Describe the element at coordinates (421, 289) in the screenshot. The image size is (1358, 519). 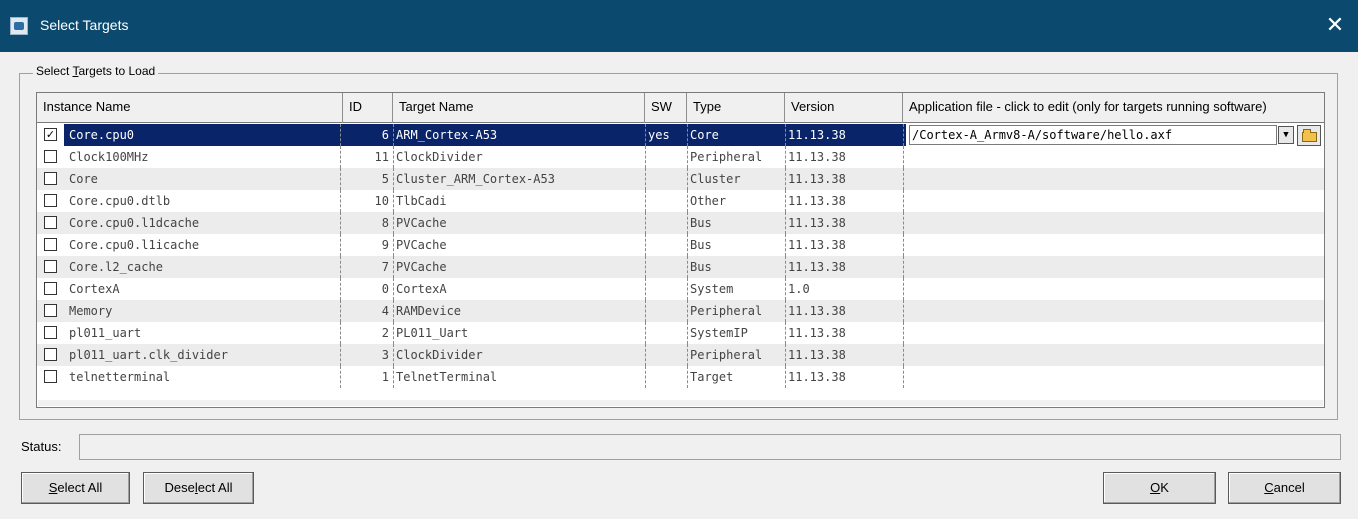
I see `target-name-cell: CortexA` at that location.